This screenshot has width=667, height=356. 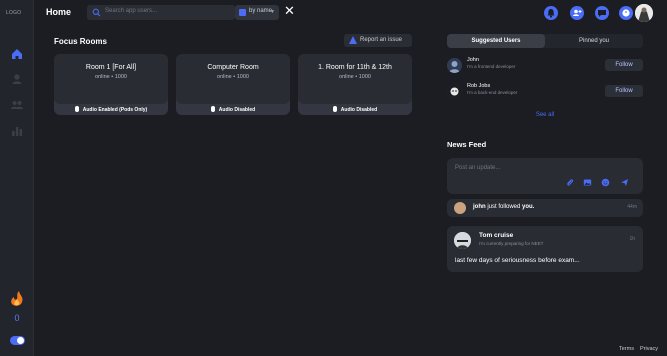 What do you see at coordinates (467, 144) in the screenshot?
I see `news-feed-title: News Feed` at bounding box center [467, 144].